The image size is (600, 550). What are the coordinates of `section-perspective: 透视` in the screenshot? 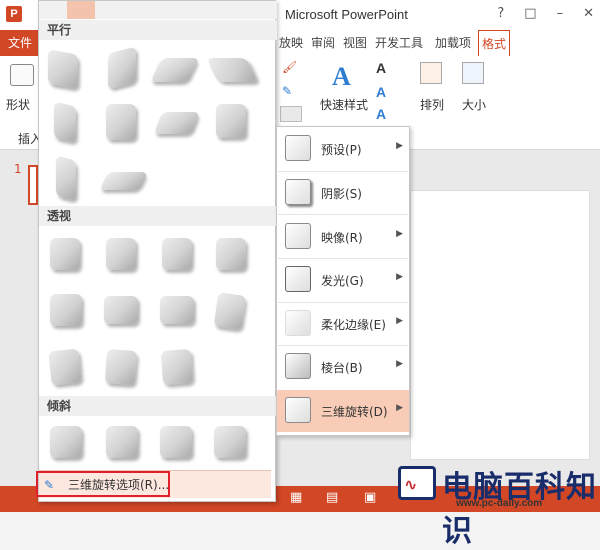 It's located at (158, 216).